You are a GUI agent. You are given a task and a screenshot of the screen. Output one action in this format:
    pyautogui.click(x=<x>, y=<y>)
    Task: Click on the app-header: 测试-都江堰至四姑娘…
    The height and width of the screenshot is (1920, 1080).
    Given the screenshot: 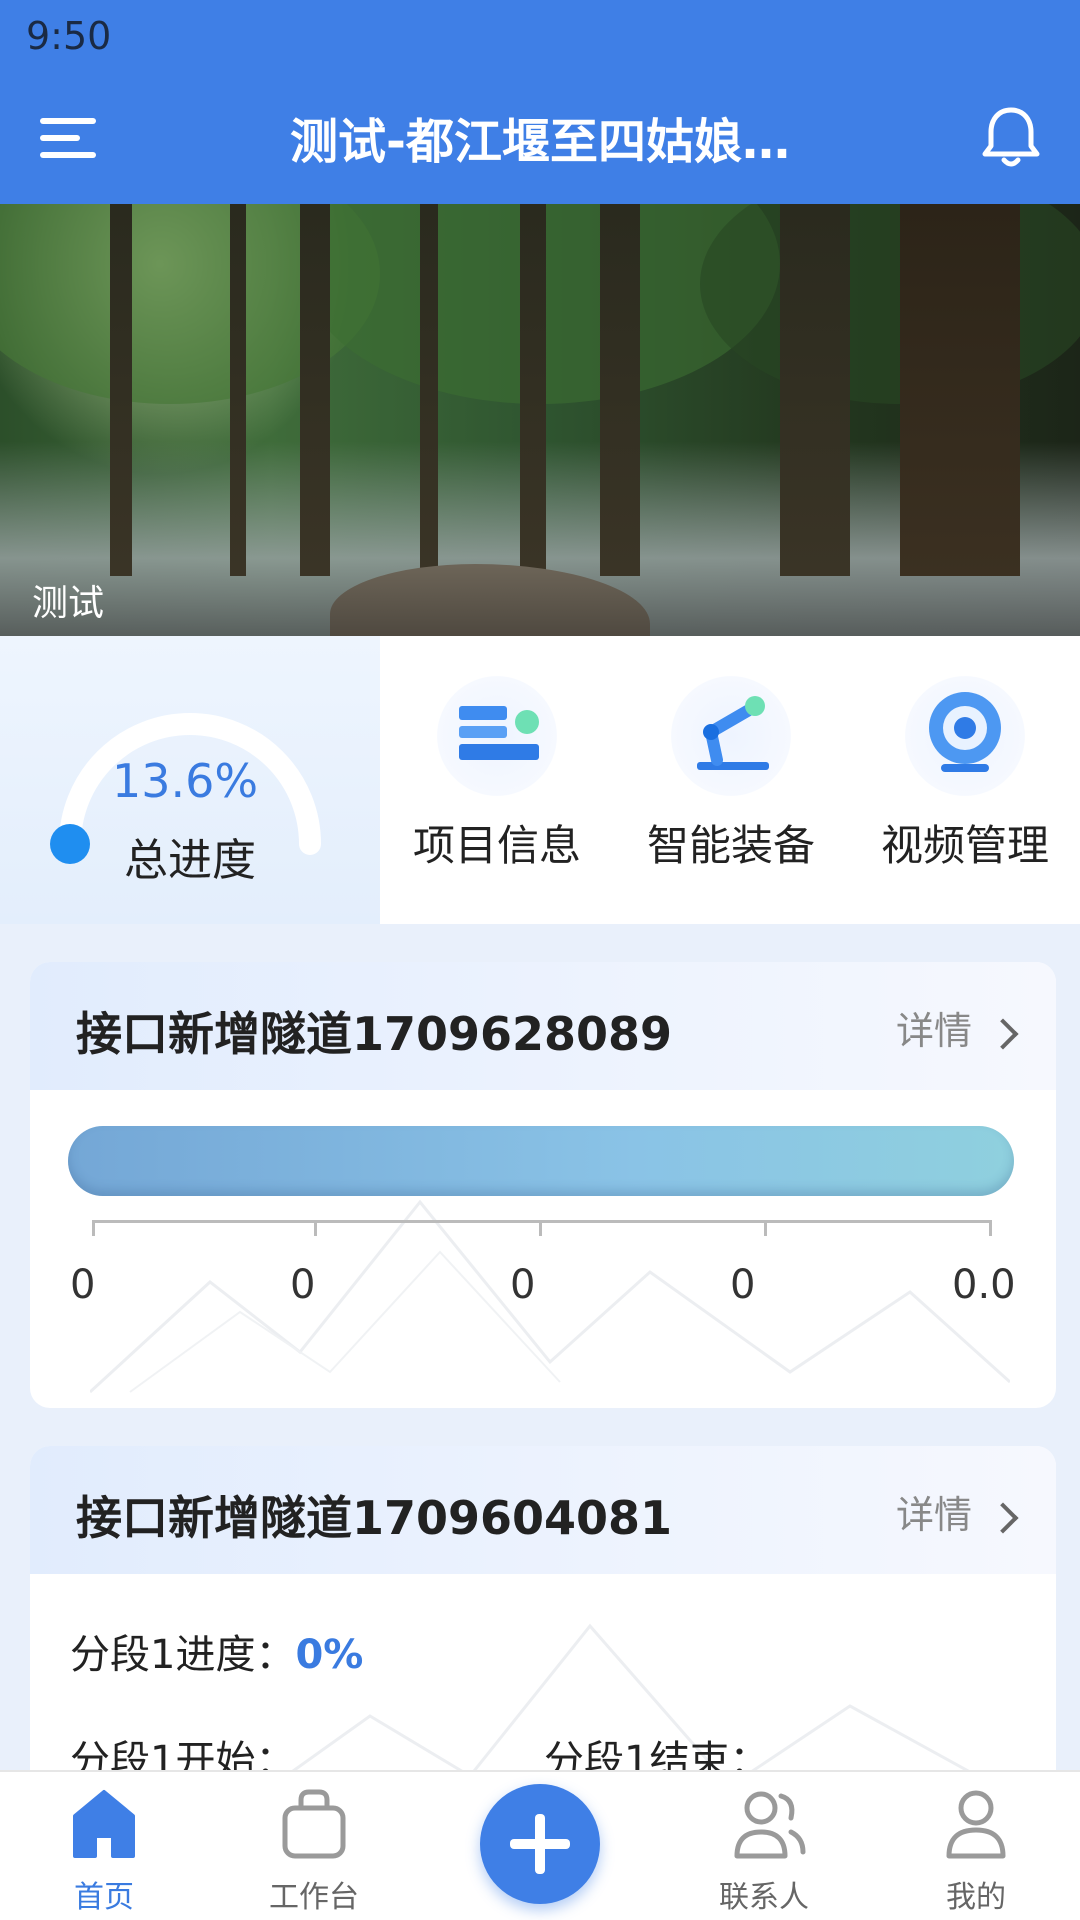 What is the action you would take?
    pyautogui.click(x=540, y=138)
    